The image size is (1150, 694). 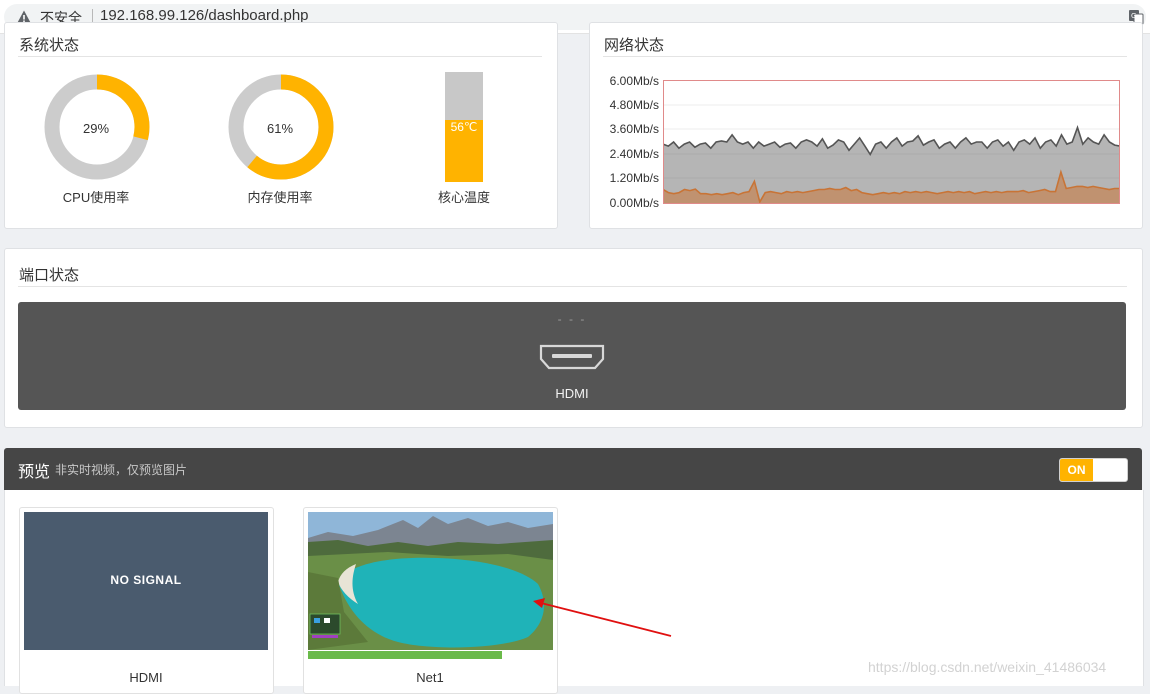 What do you see at coordinates (34, 472) in the screenshot?
I see `preview-title: 预览` at bounding box center [34, 472].